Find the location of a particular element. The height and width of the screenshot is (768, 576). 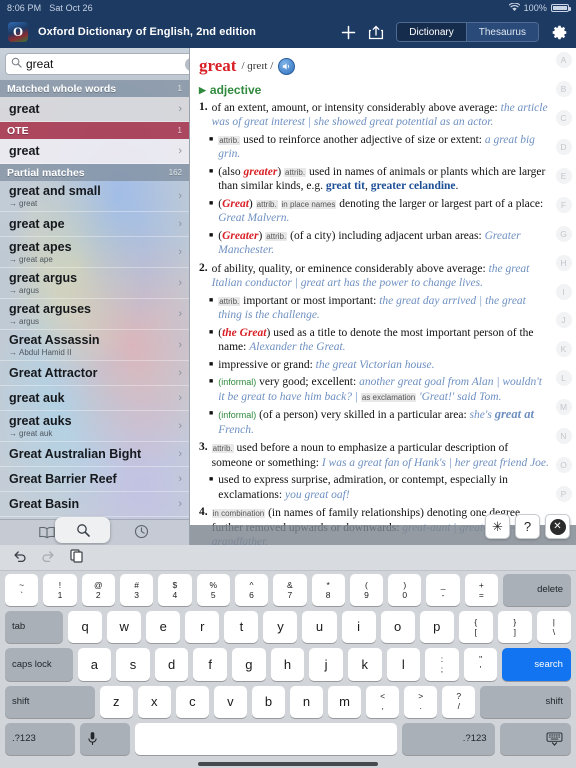

key-b: b is located at coordinates (268, 701).